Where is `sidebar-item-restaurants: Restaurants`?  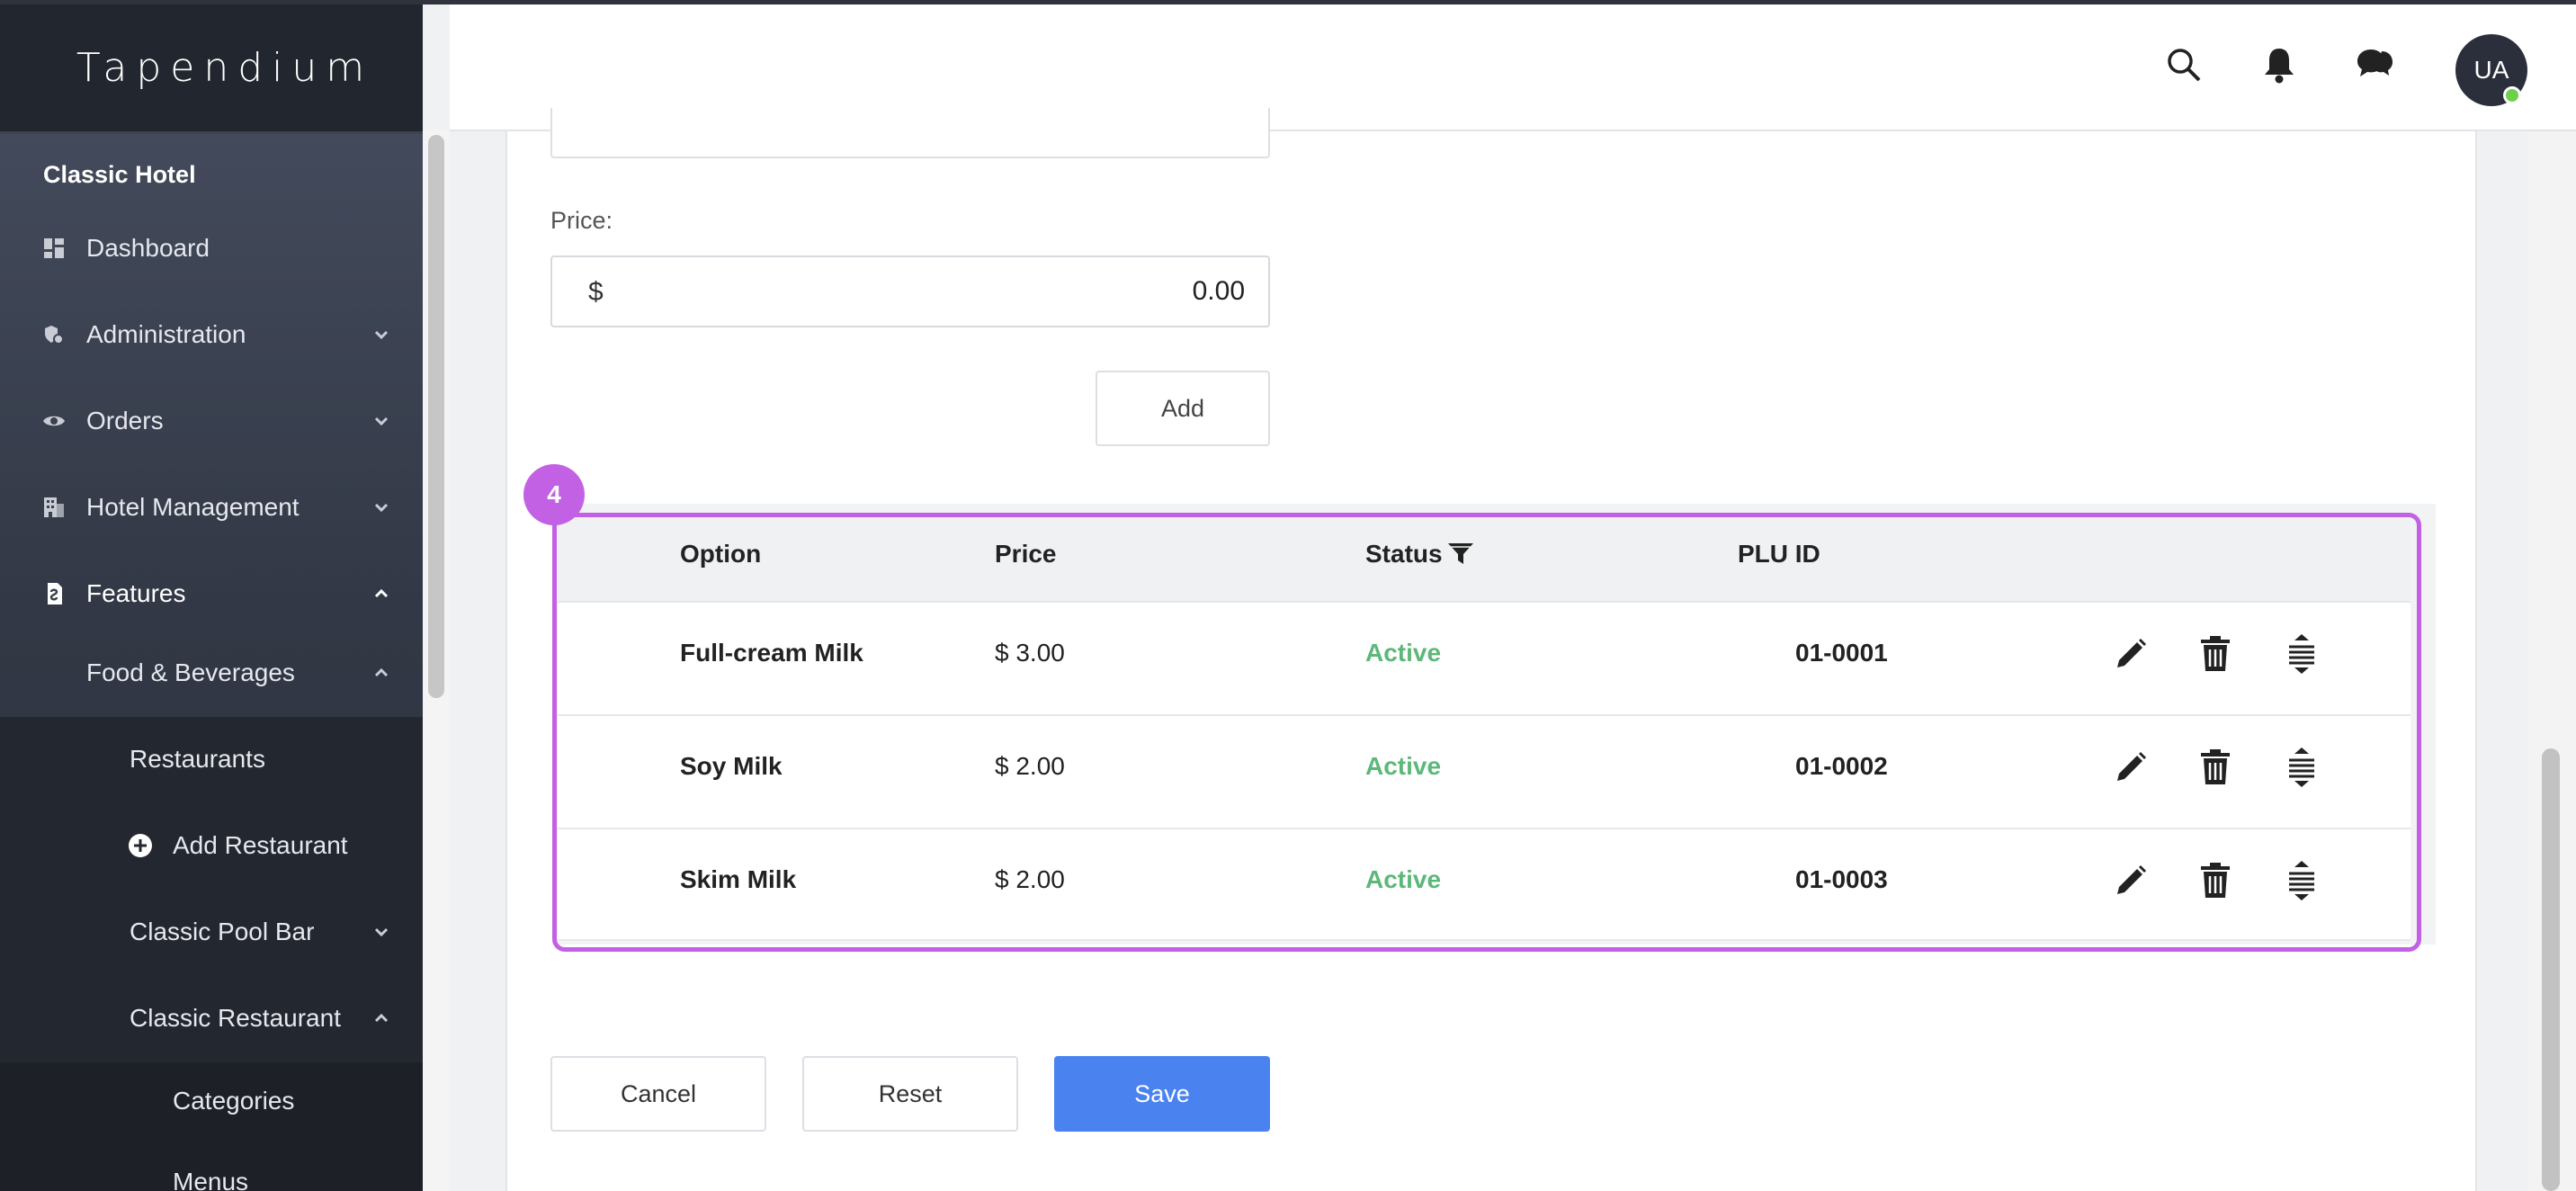 sidebar-item-restaurants: Restaurants is located at coordinates (211, 760).